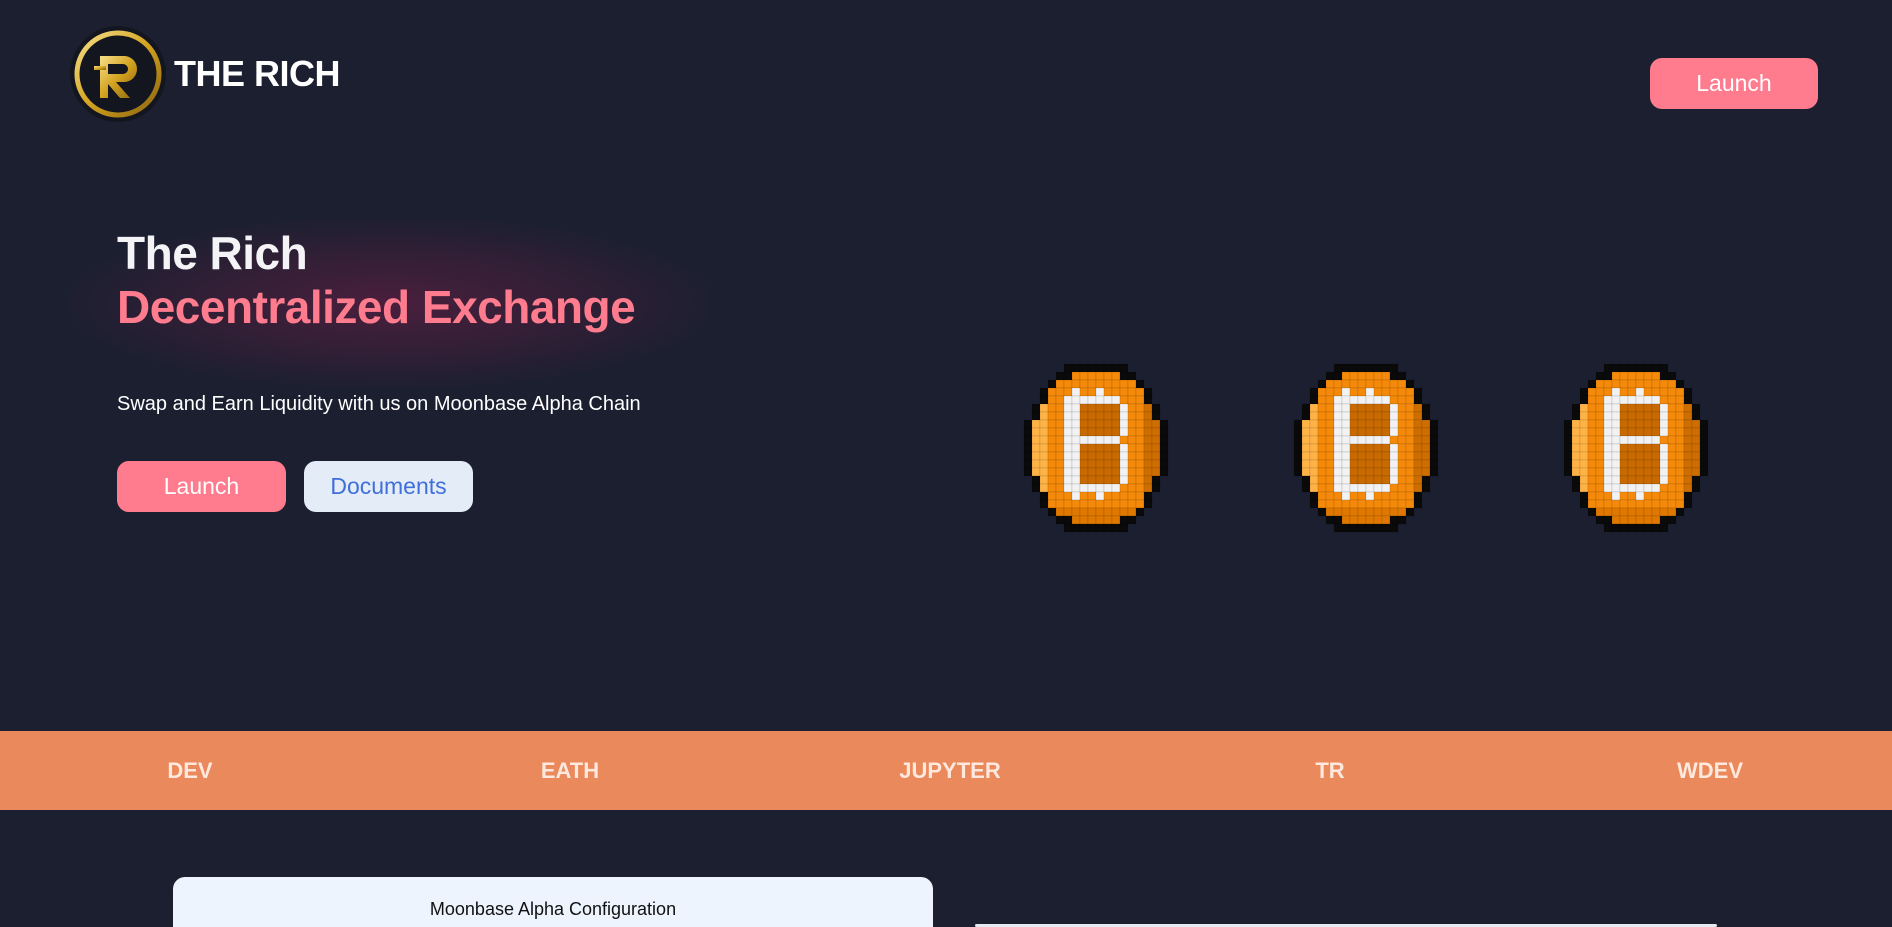 The height and width of the screenshot is (927, 1892). I want to click on config-card: Moonbase Alpha Configuration, so click(553, 902).